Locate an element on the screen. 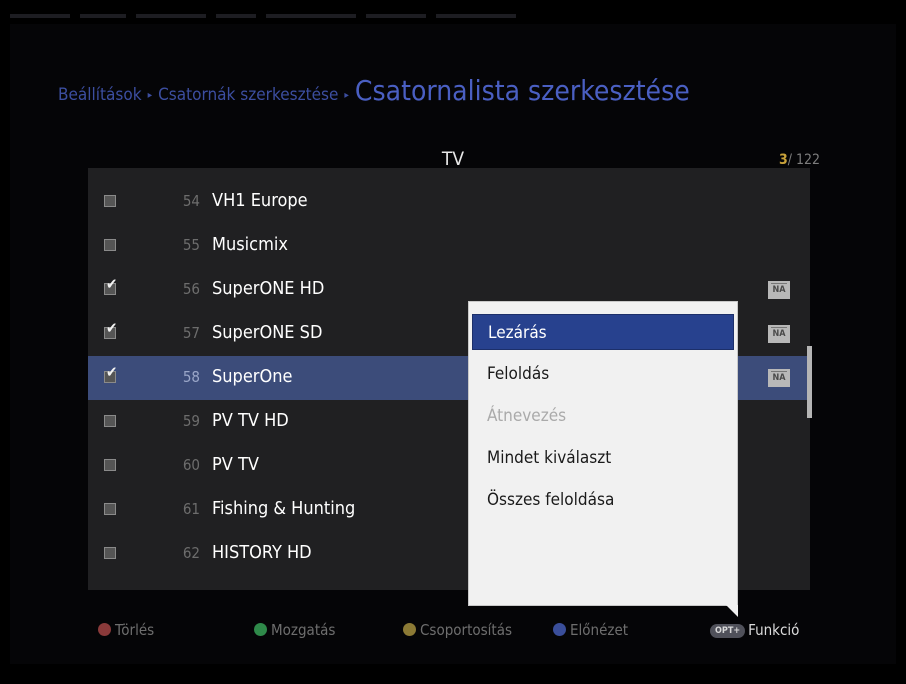 The height and width of the screenshot is (684, 906). channel-name: Fishing & Hunting is located at coordinates (284, 508).